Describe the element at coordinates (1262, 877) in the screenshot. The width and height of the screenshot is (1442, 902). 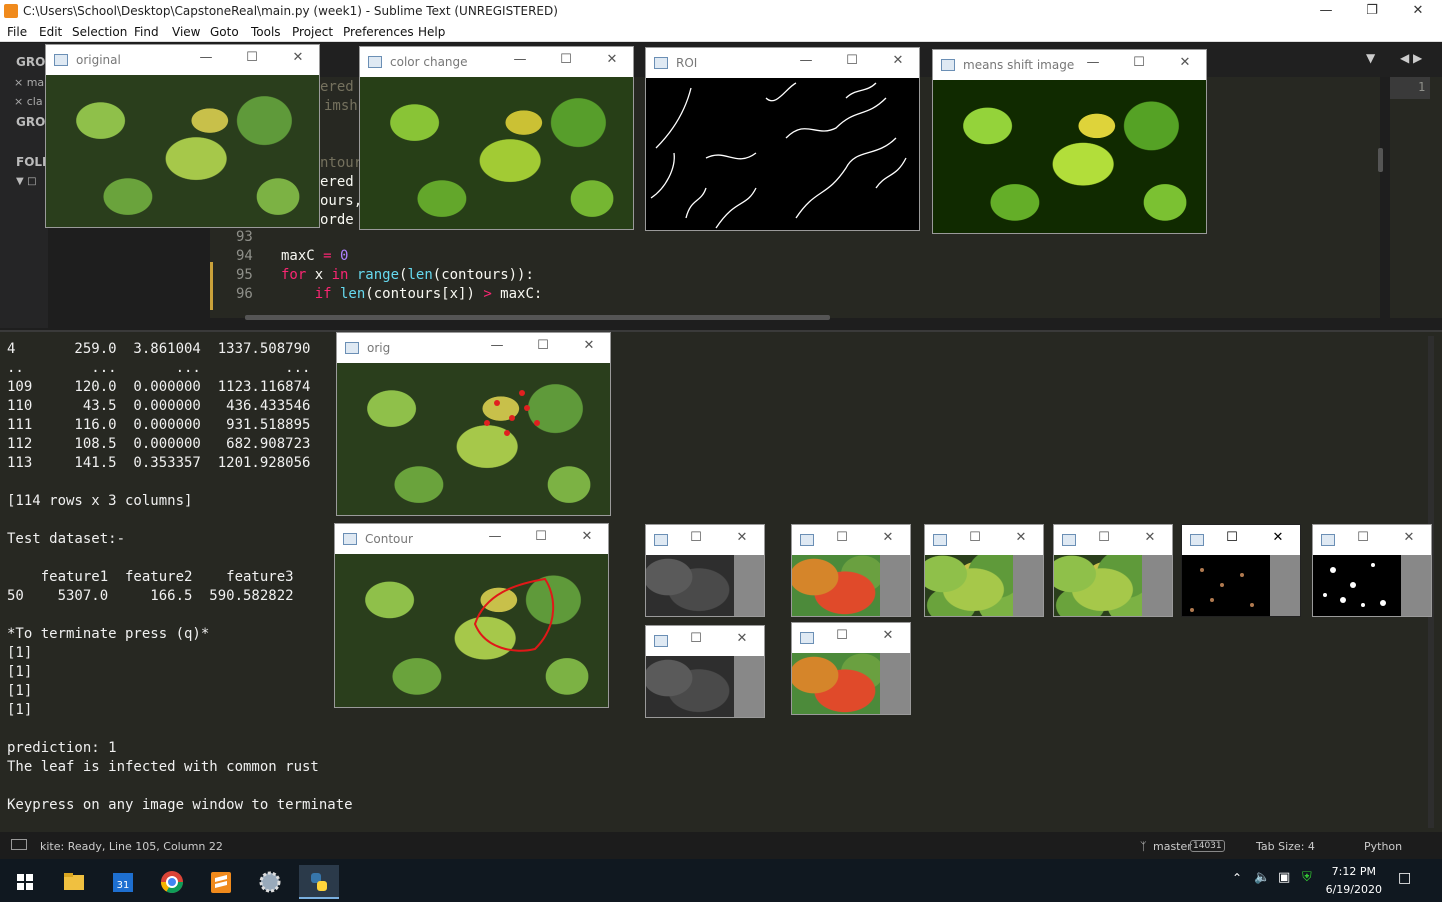
I see `volume-icon: 🔈` at that location.